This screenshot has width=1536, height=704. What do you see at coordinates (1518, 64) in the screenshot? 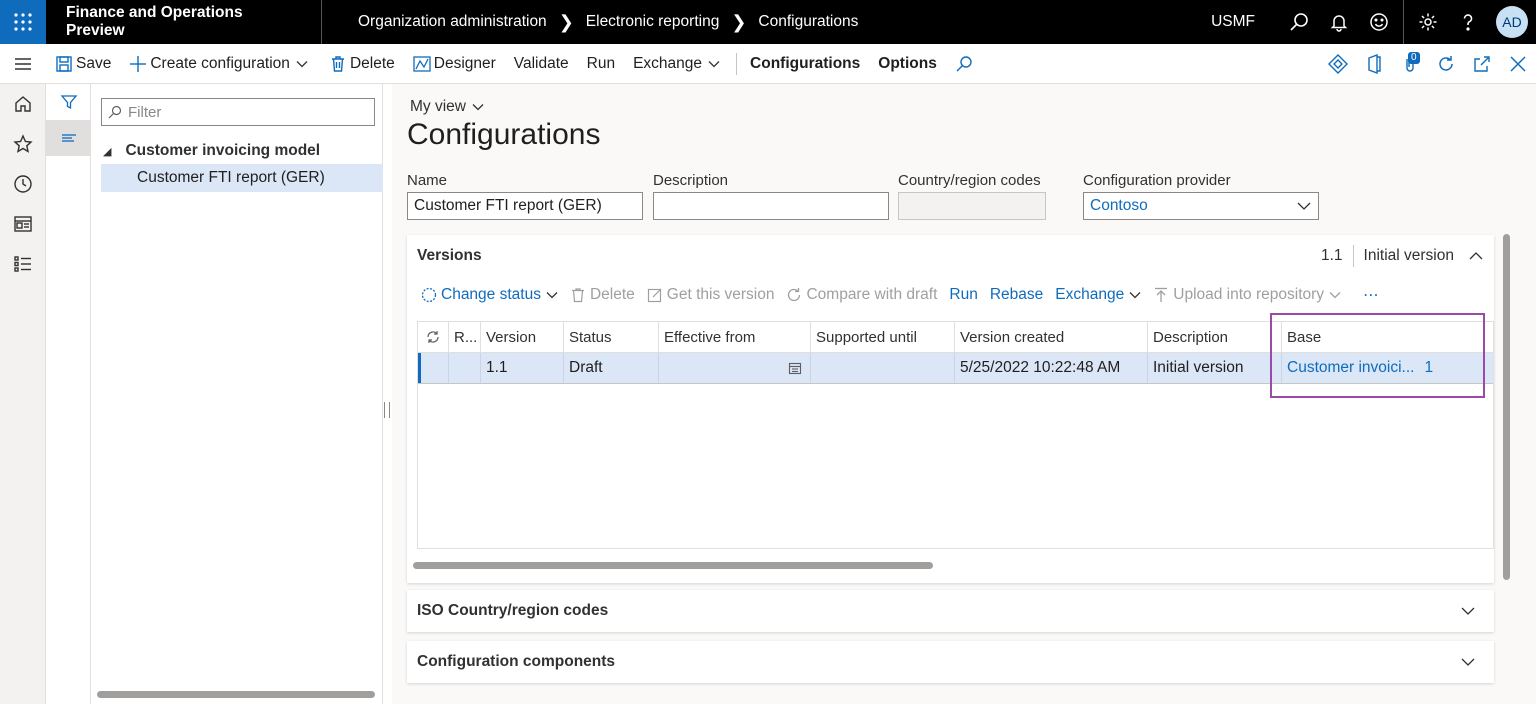
I see `close-button` at bounding box center [1518, 64].